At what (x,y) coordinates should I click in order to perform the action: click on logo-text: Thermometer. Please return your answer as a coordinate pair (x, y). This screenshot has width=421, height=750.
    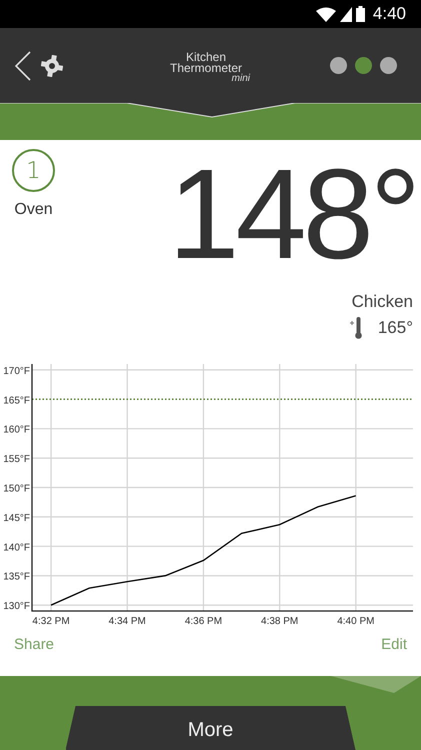
    Looking at the image, I should click on (206, 68).